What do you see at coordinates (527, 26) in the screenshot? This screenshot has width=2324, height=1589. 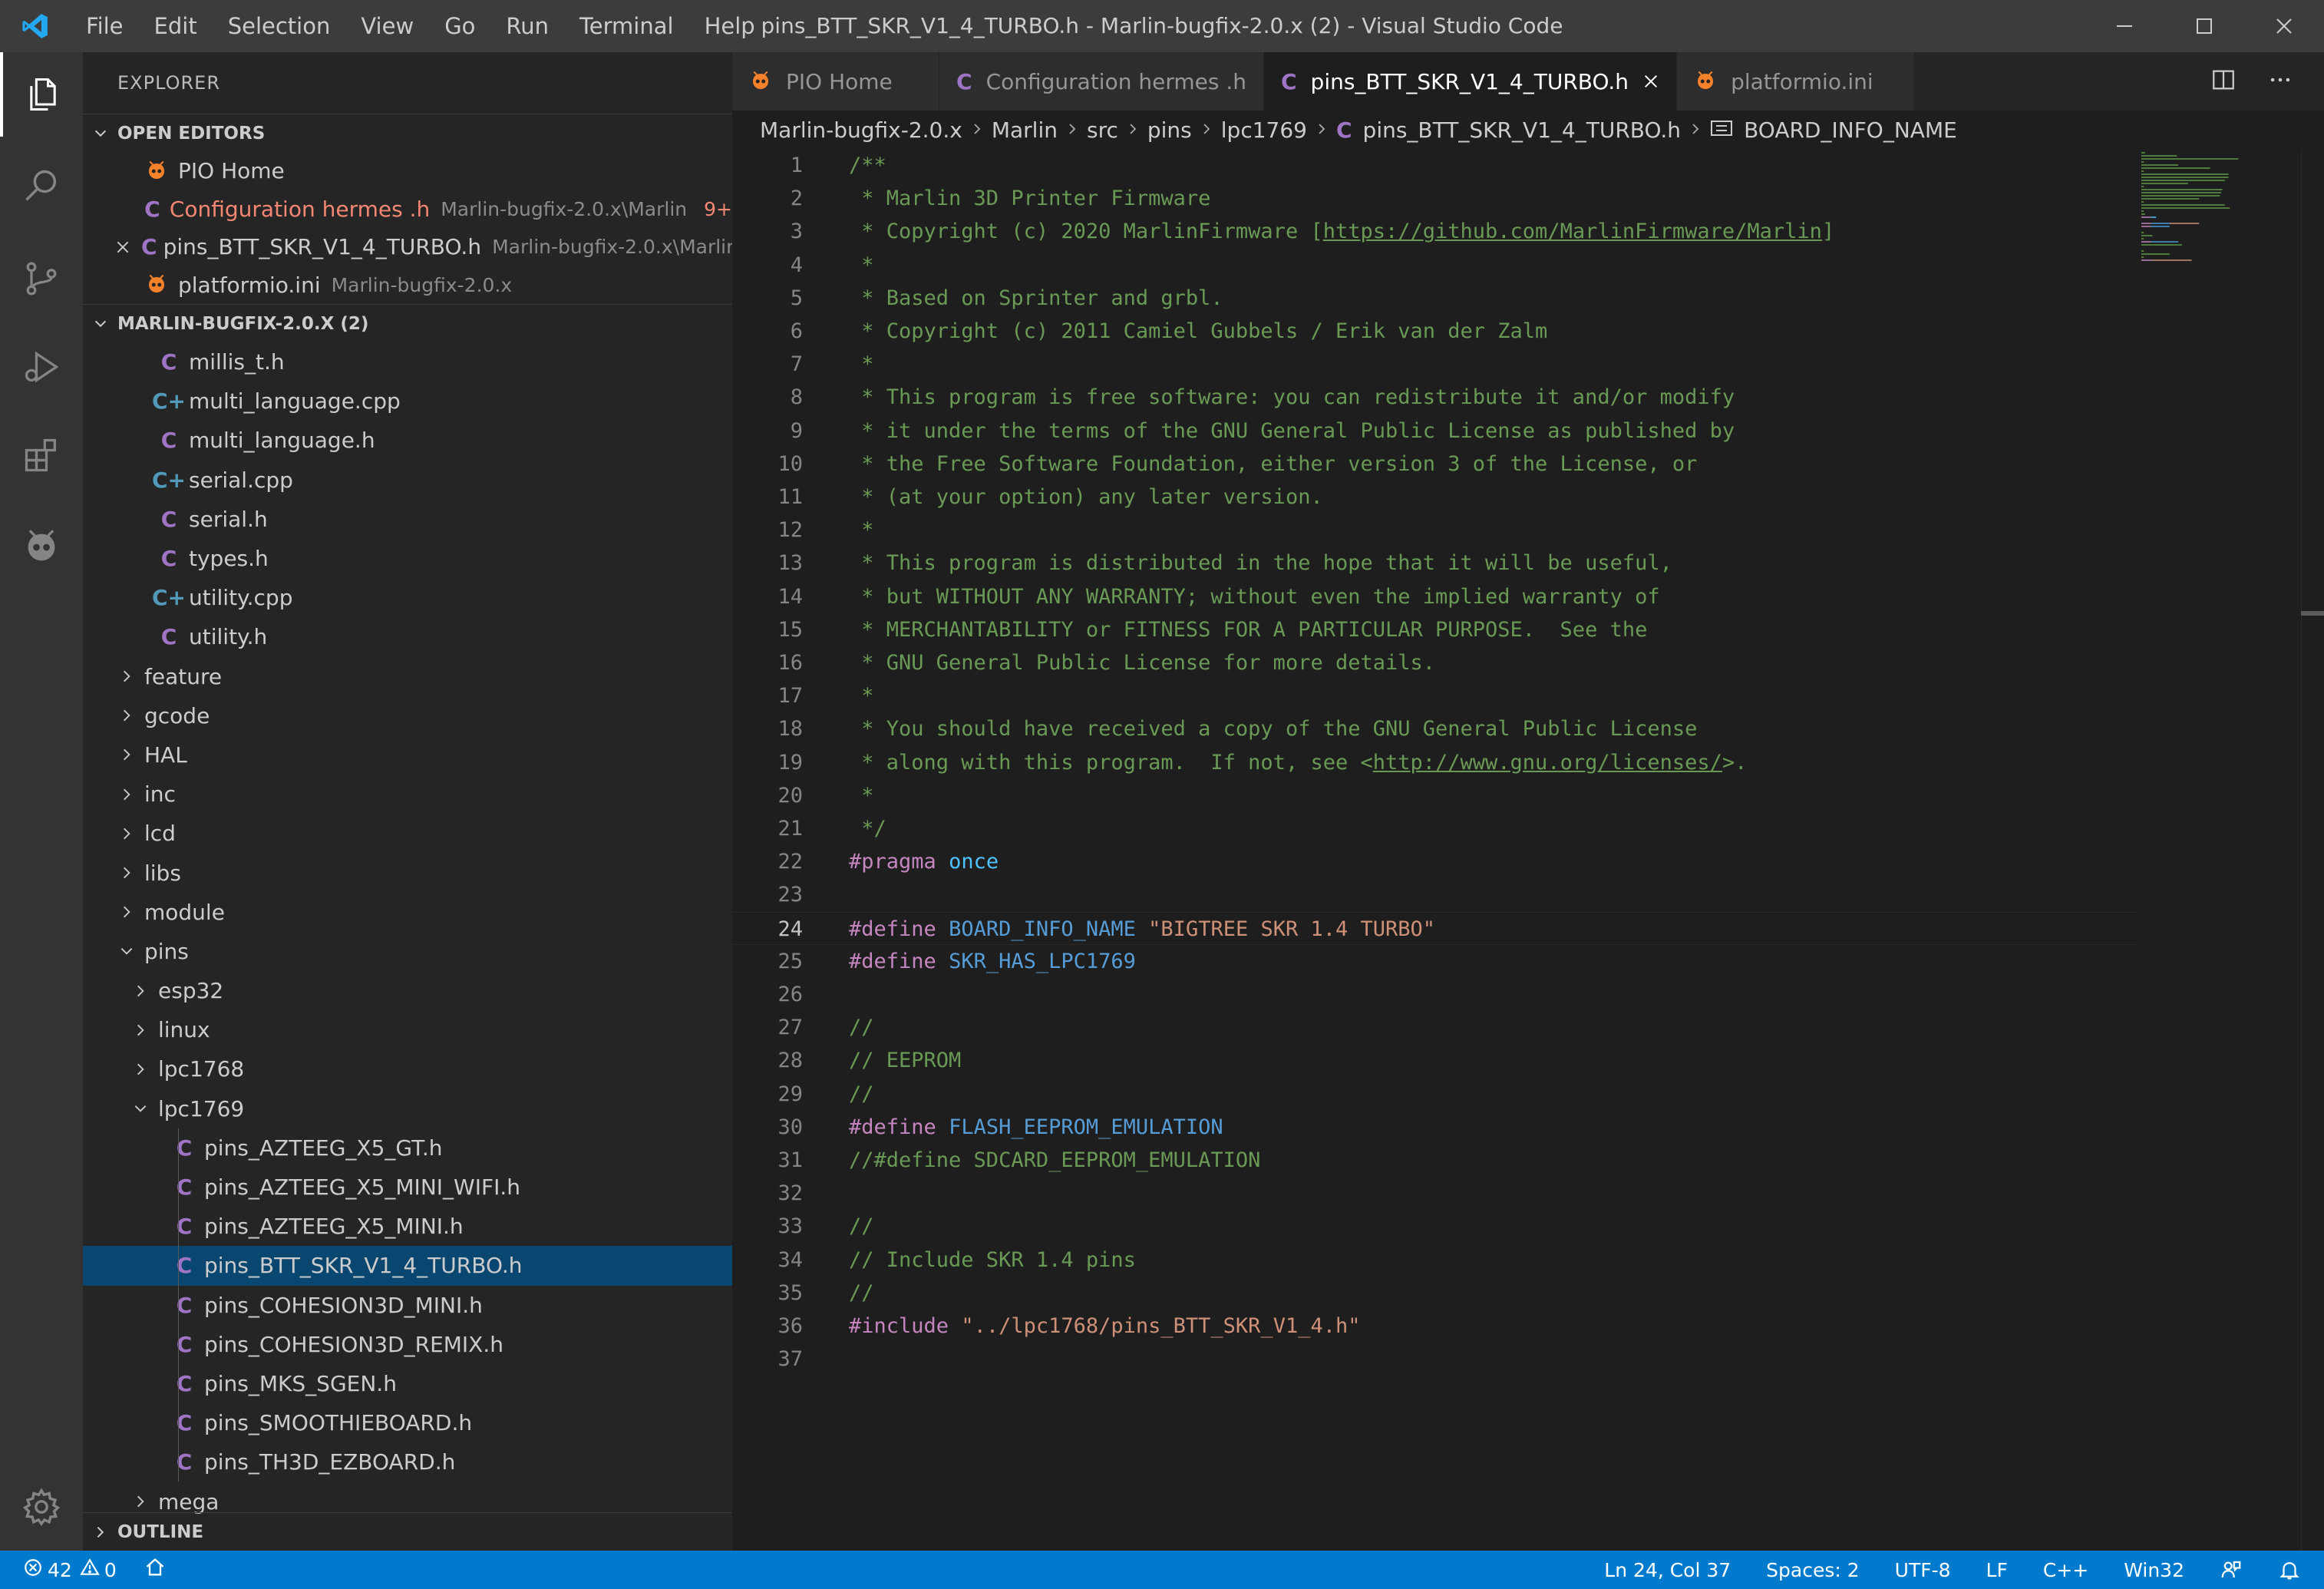 I see `menu-run: Run` at bounding box center [527, 26].